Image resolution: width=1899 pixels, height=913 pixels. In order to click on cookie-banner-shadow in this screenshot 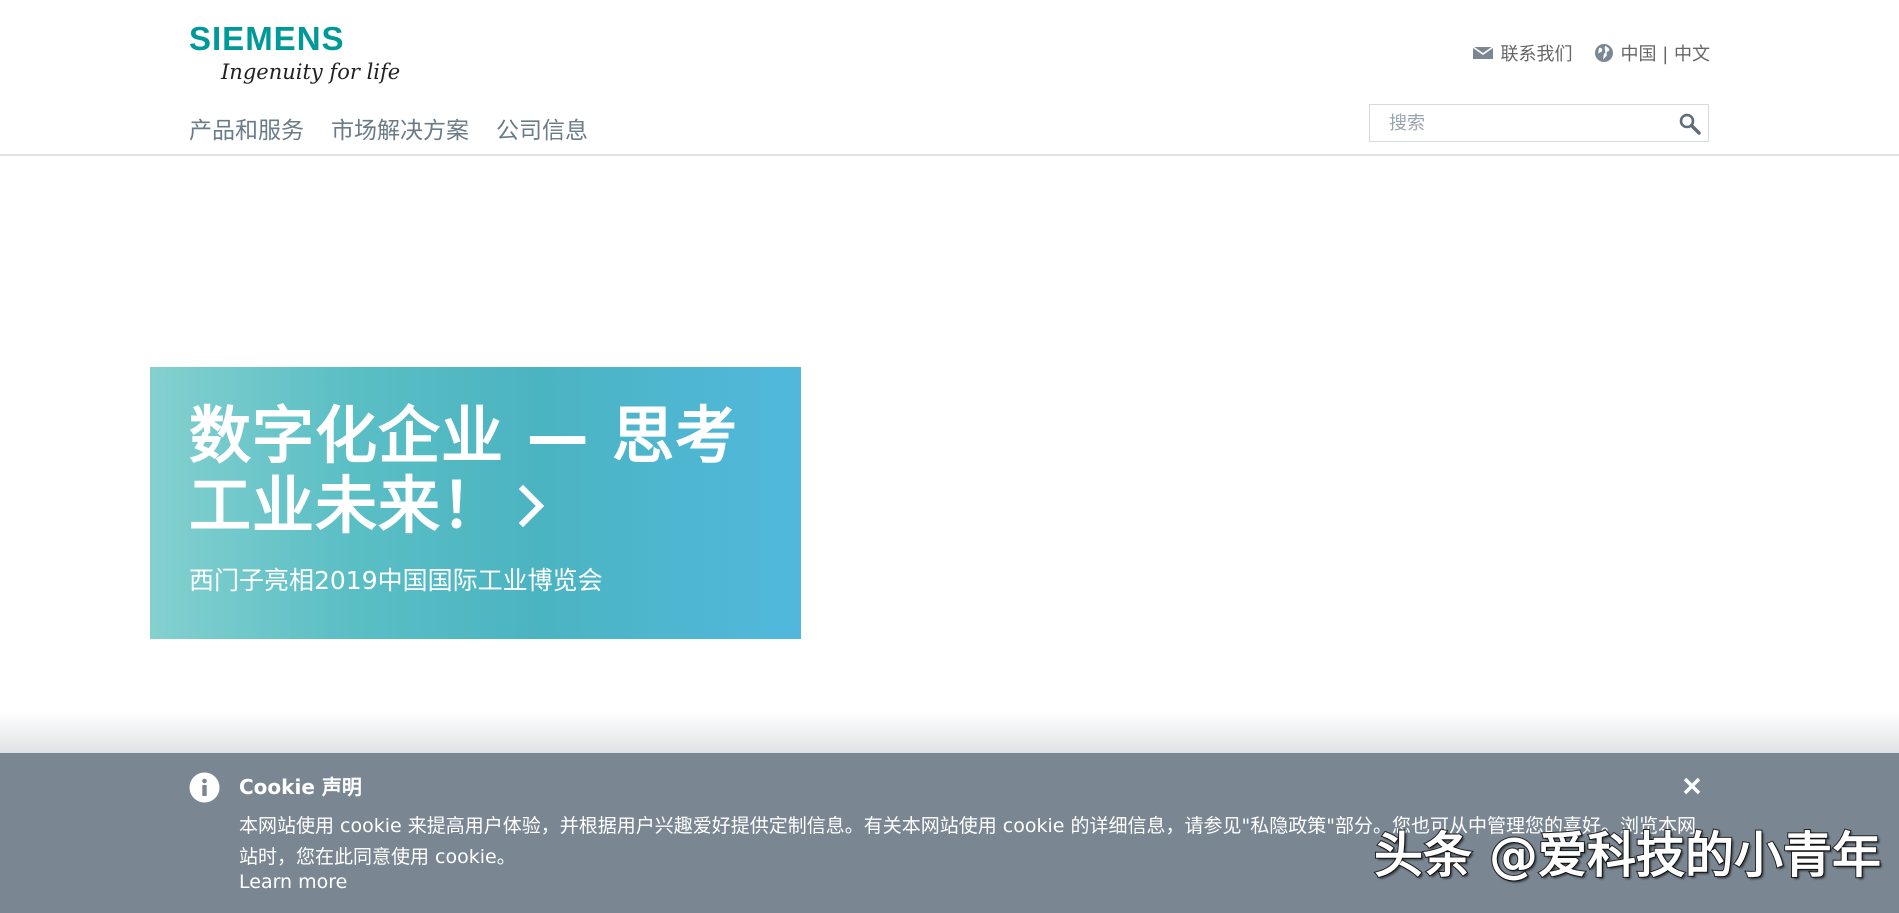, I will do `click(949, 733)`.